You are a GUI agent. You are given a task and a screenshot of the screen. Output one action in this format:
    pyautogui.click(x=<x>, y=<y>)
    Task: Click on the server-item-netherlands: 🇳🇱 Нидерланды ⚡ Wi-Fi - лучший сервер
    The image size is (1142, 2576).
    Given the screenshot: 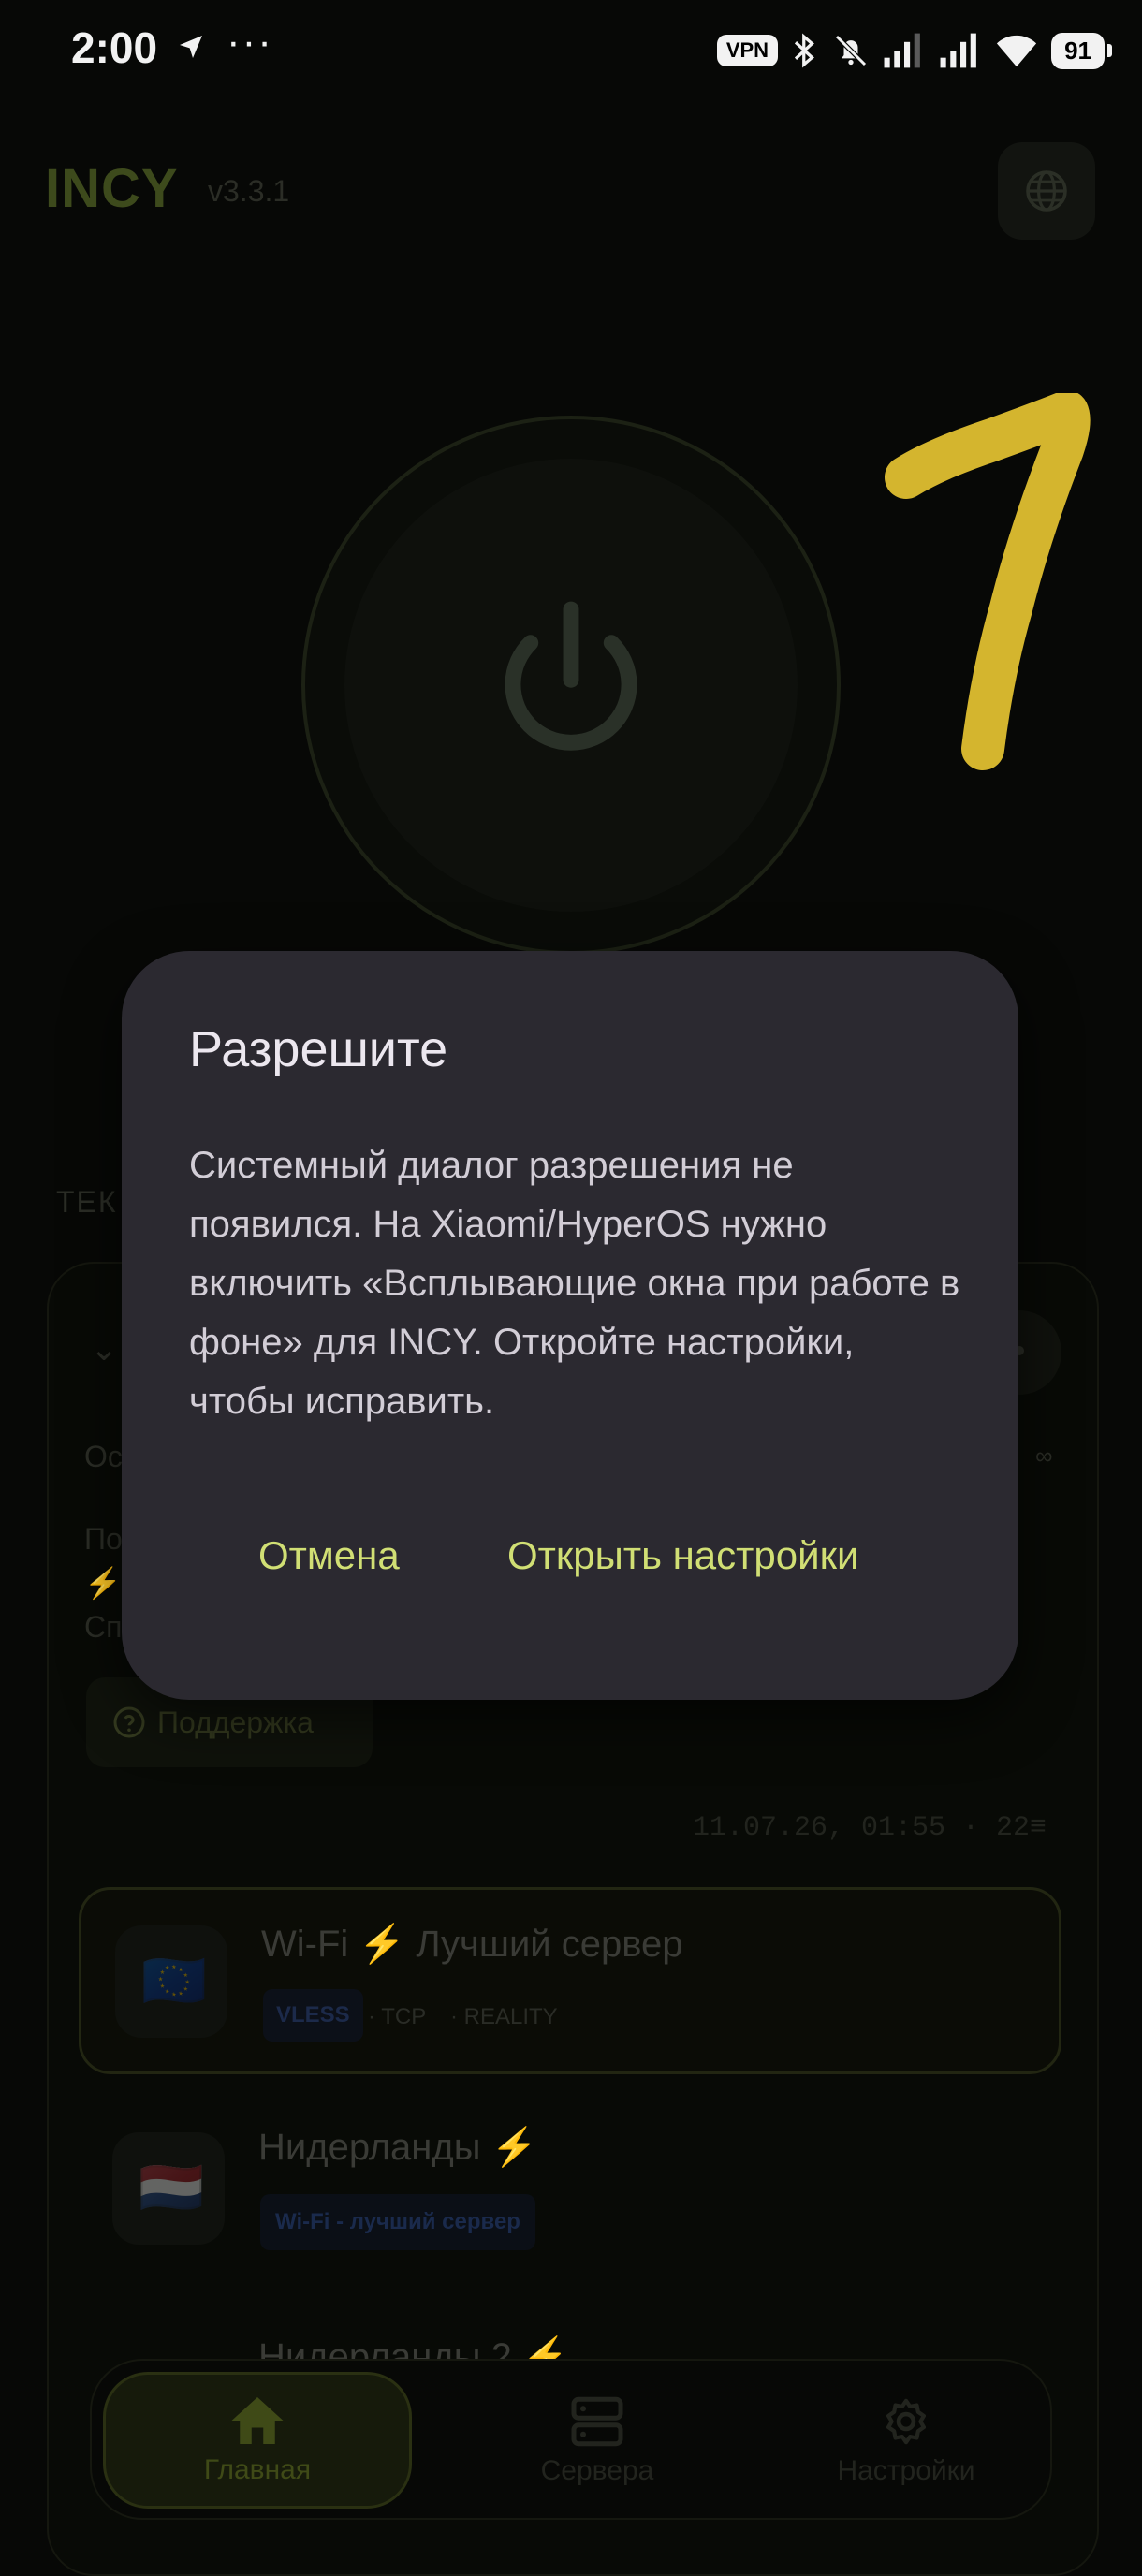 What is the action you would take?
    pyautogui.click(x=570, y=2186)
    